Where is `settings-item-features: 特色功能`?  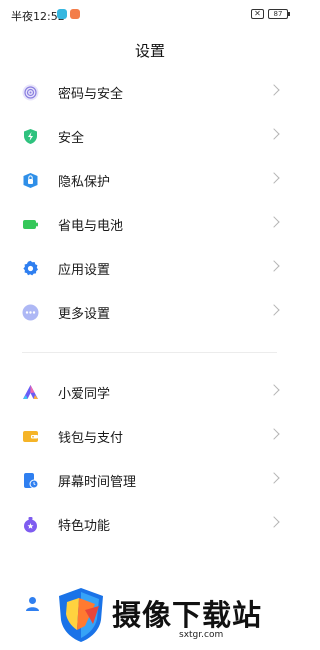 settings-item-features: 特色功能 is located at coordinates (150, 524).